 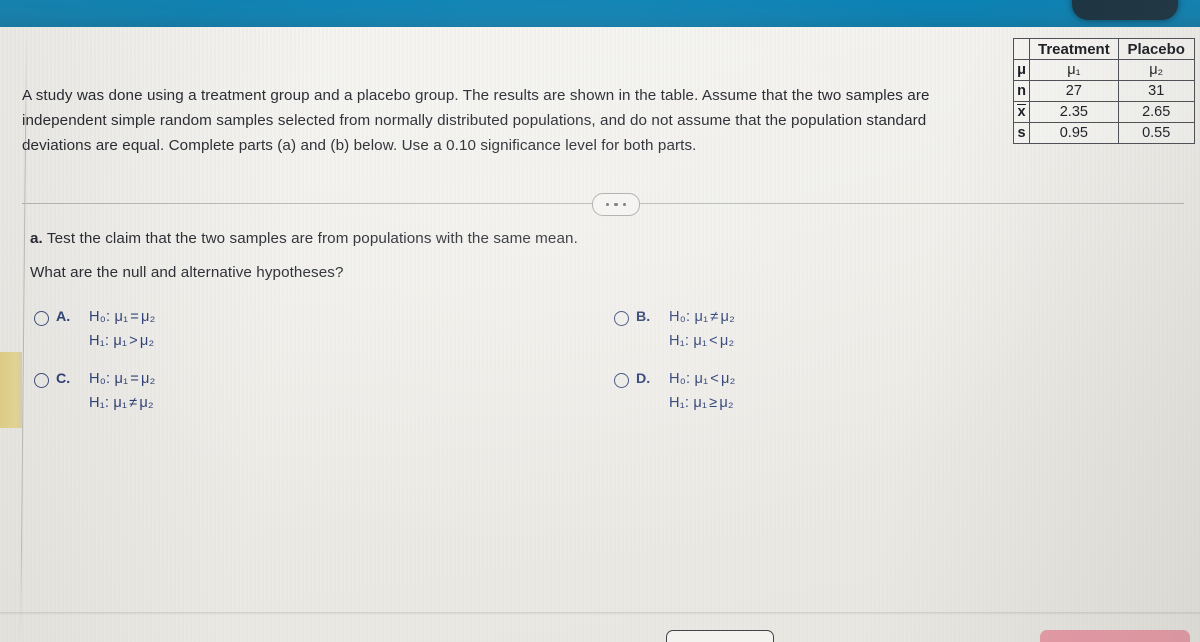 What do you see at coordinates (1156, 133) in the screenshot?
I see `cell-s-placebo: 0.55` at bounding box center [1156, 133].